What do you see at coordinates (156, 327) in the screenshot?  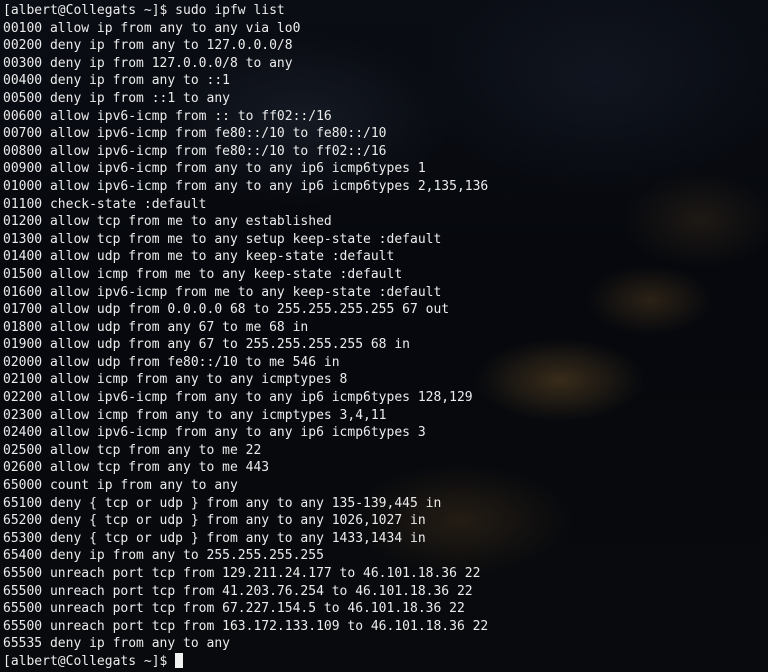 I see `ipfw-rule-line: 01800 allow udp from any 67 to me 68 in` at bounding box center [156, 327].